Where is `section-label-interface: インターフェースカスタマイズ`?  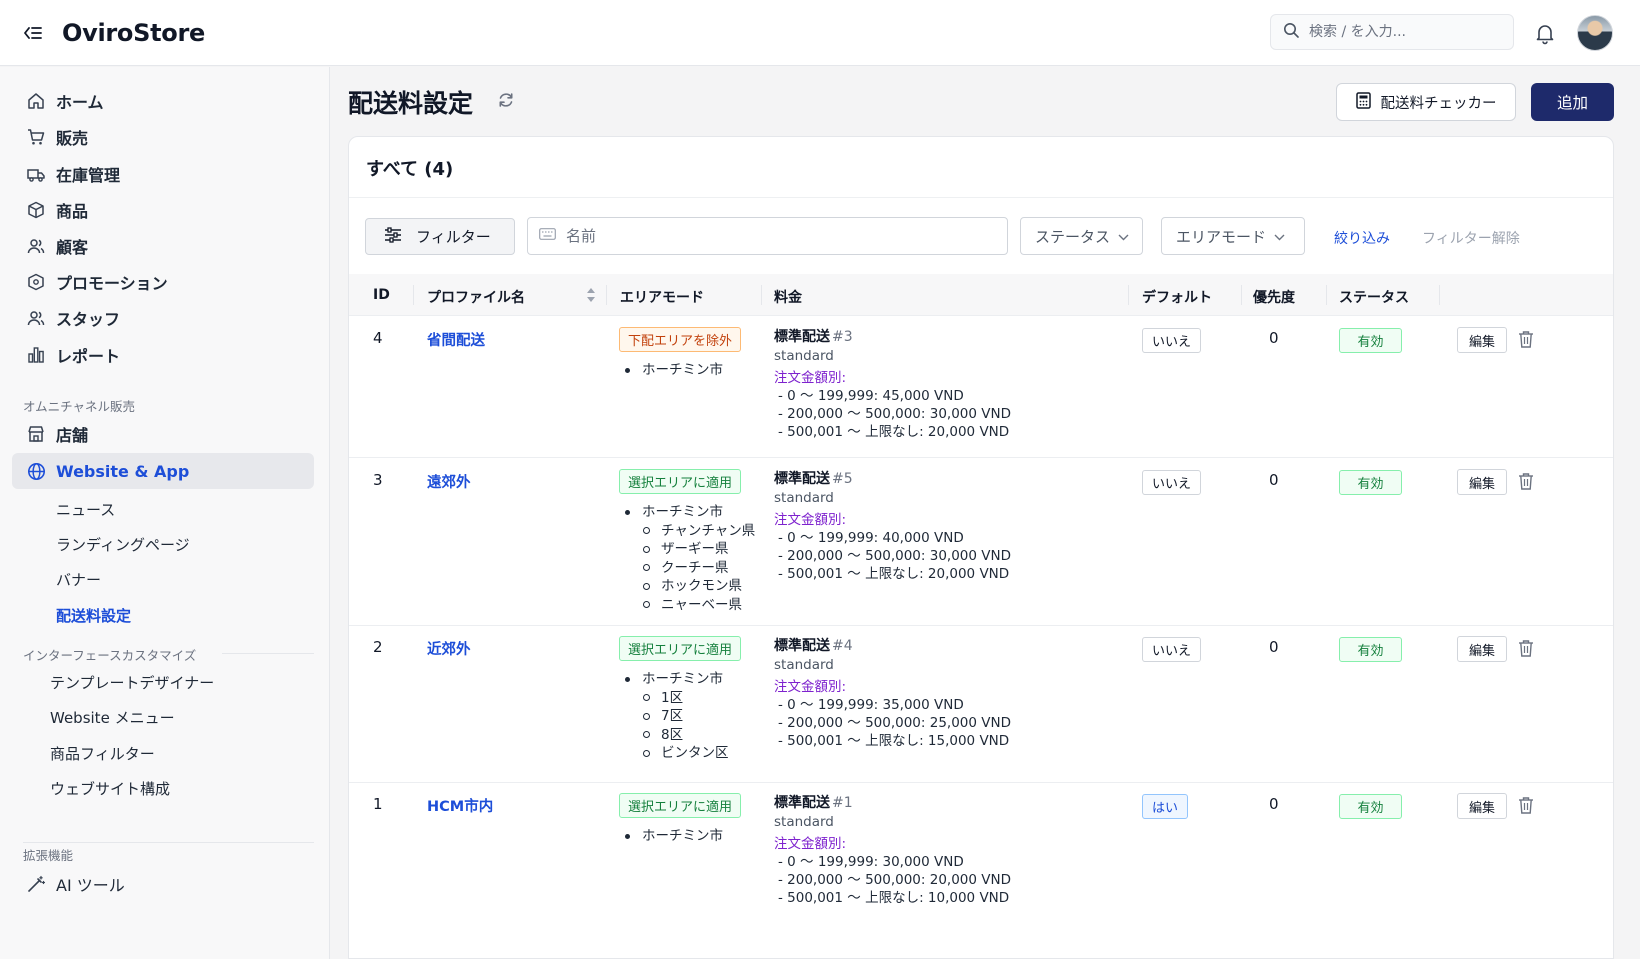 section-label-interface: インターフェースカスタマイズ is located at coordinates (110, 655).